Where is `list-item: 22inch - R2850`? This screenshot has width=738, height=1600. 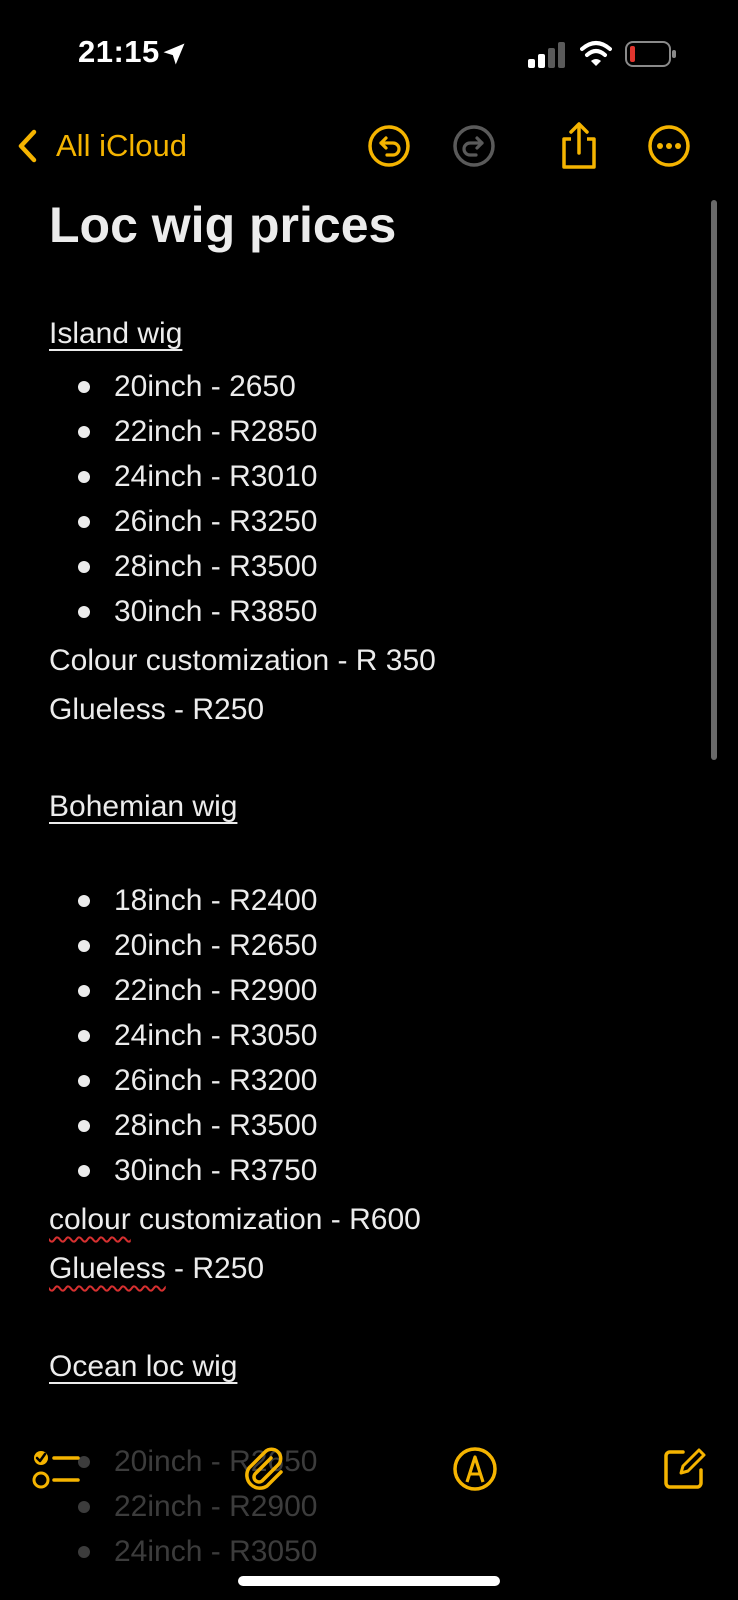 list-item: 22inch - R2850 is located at coordinates (197, 432).